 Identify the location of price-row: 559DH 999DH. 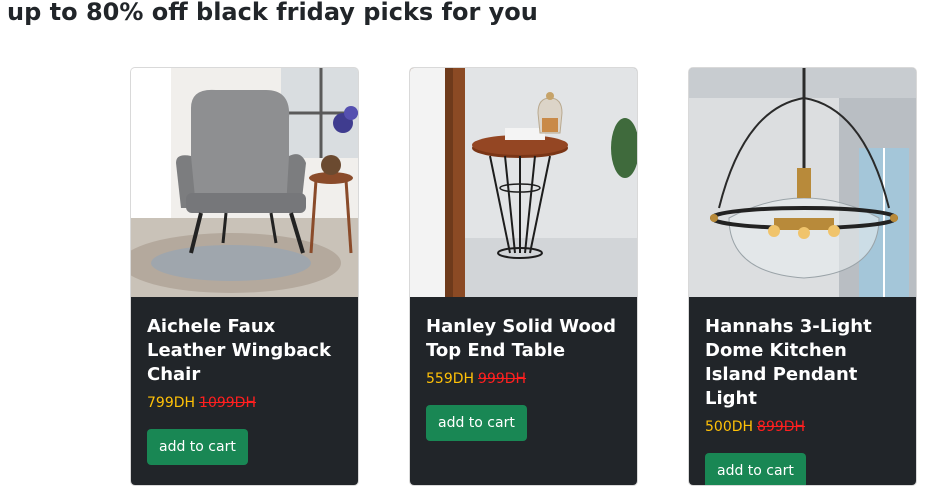
(523, 379).